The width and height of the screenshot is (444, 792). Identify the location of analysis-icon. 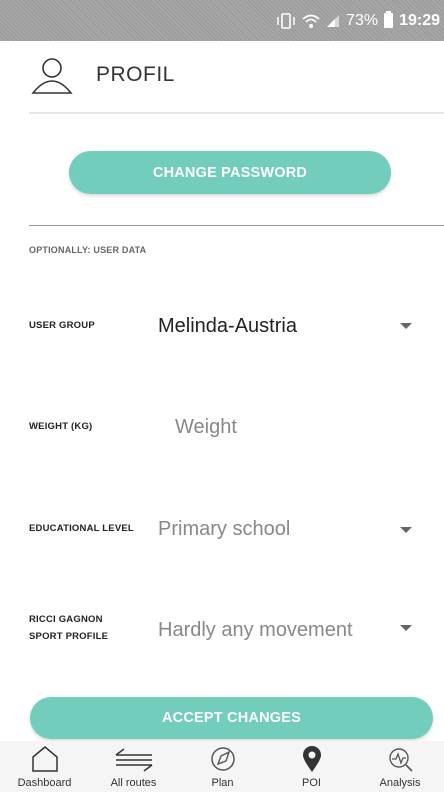
(400, 759).